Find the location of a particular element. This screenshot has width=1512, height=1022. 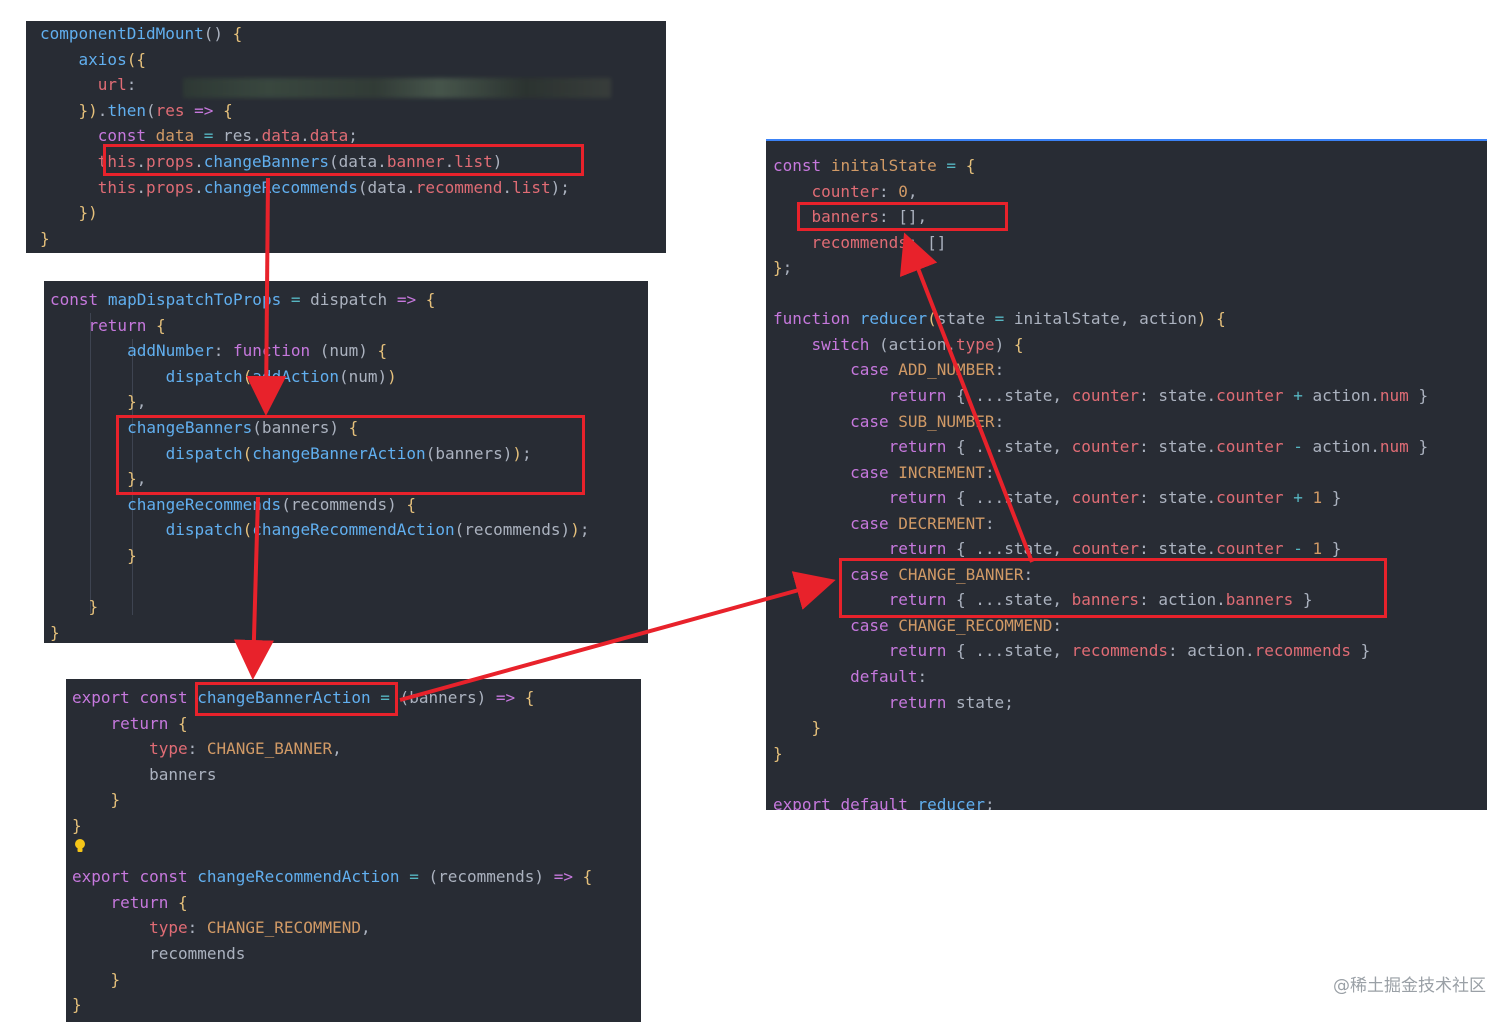

code-line: case ADD_NUMBER: is located at coordinates (888, 369).